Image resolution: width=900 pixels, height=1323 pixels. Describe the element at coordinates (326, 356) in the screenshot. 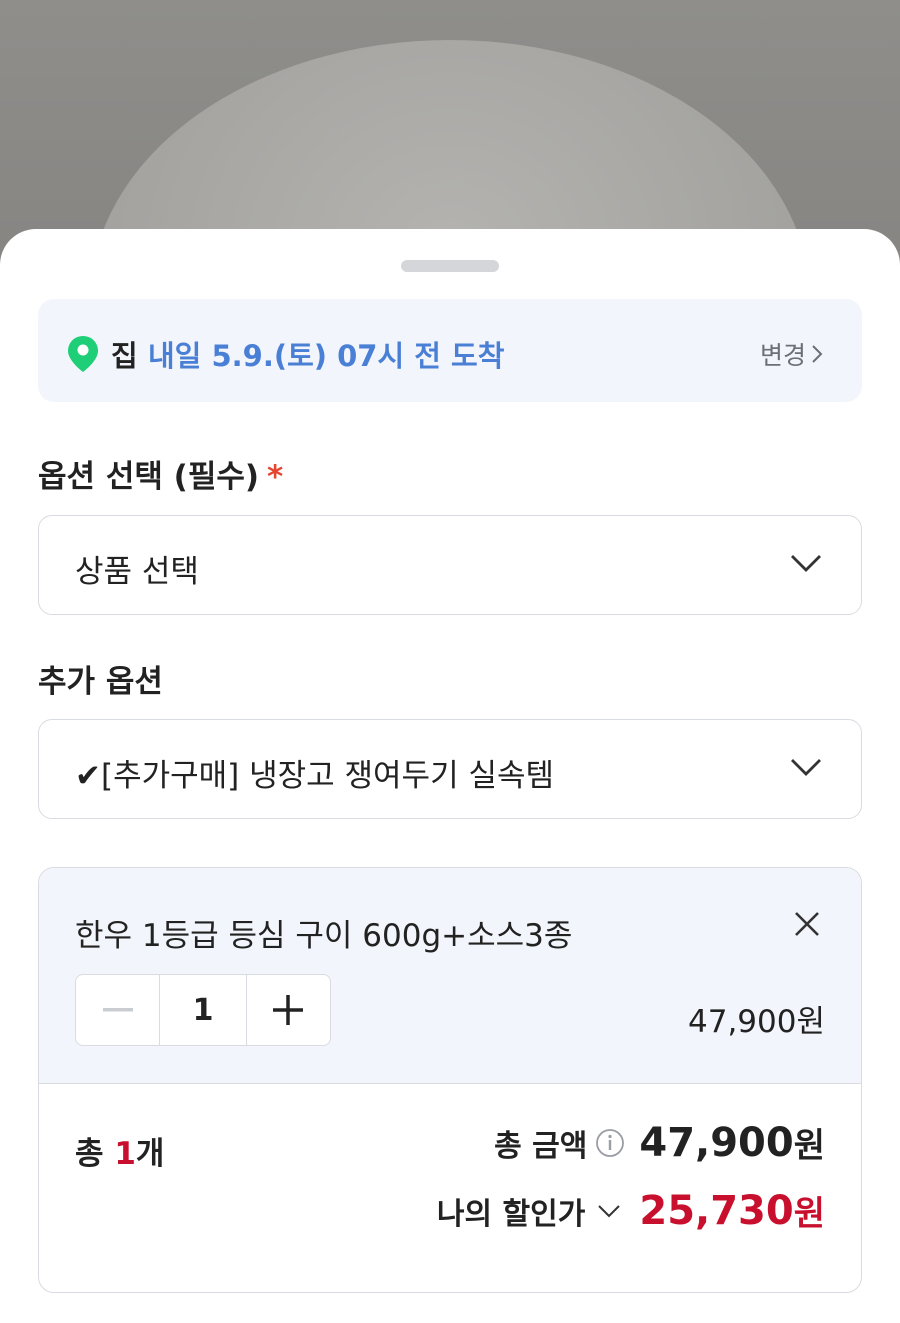

I see `delivery-eta: 내일 5.9.(토) 07시 전 도착` at that location.